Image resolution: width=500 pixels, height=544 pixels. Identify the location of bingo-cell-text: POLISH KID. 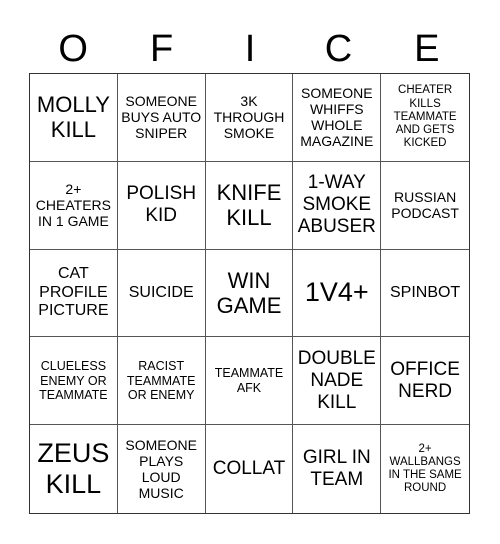
(161, 205).